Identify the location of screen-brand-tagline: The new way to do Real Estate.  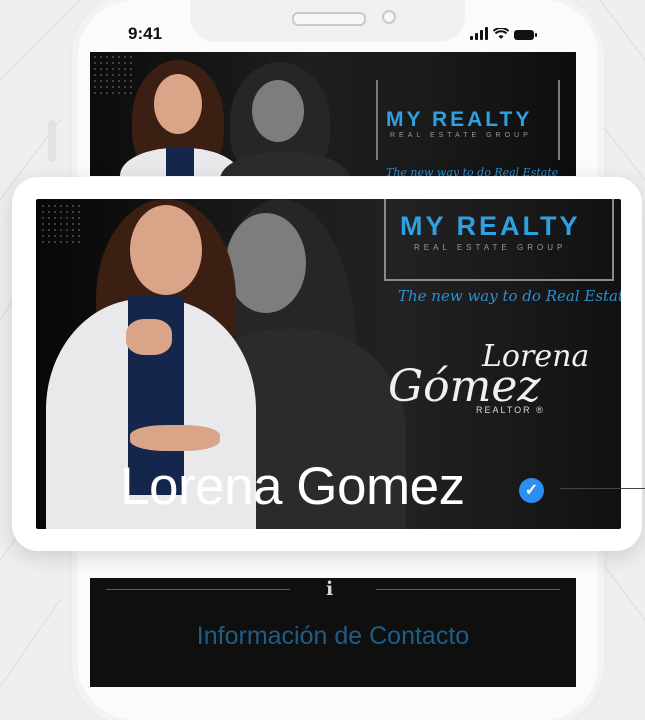
(472, 171).